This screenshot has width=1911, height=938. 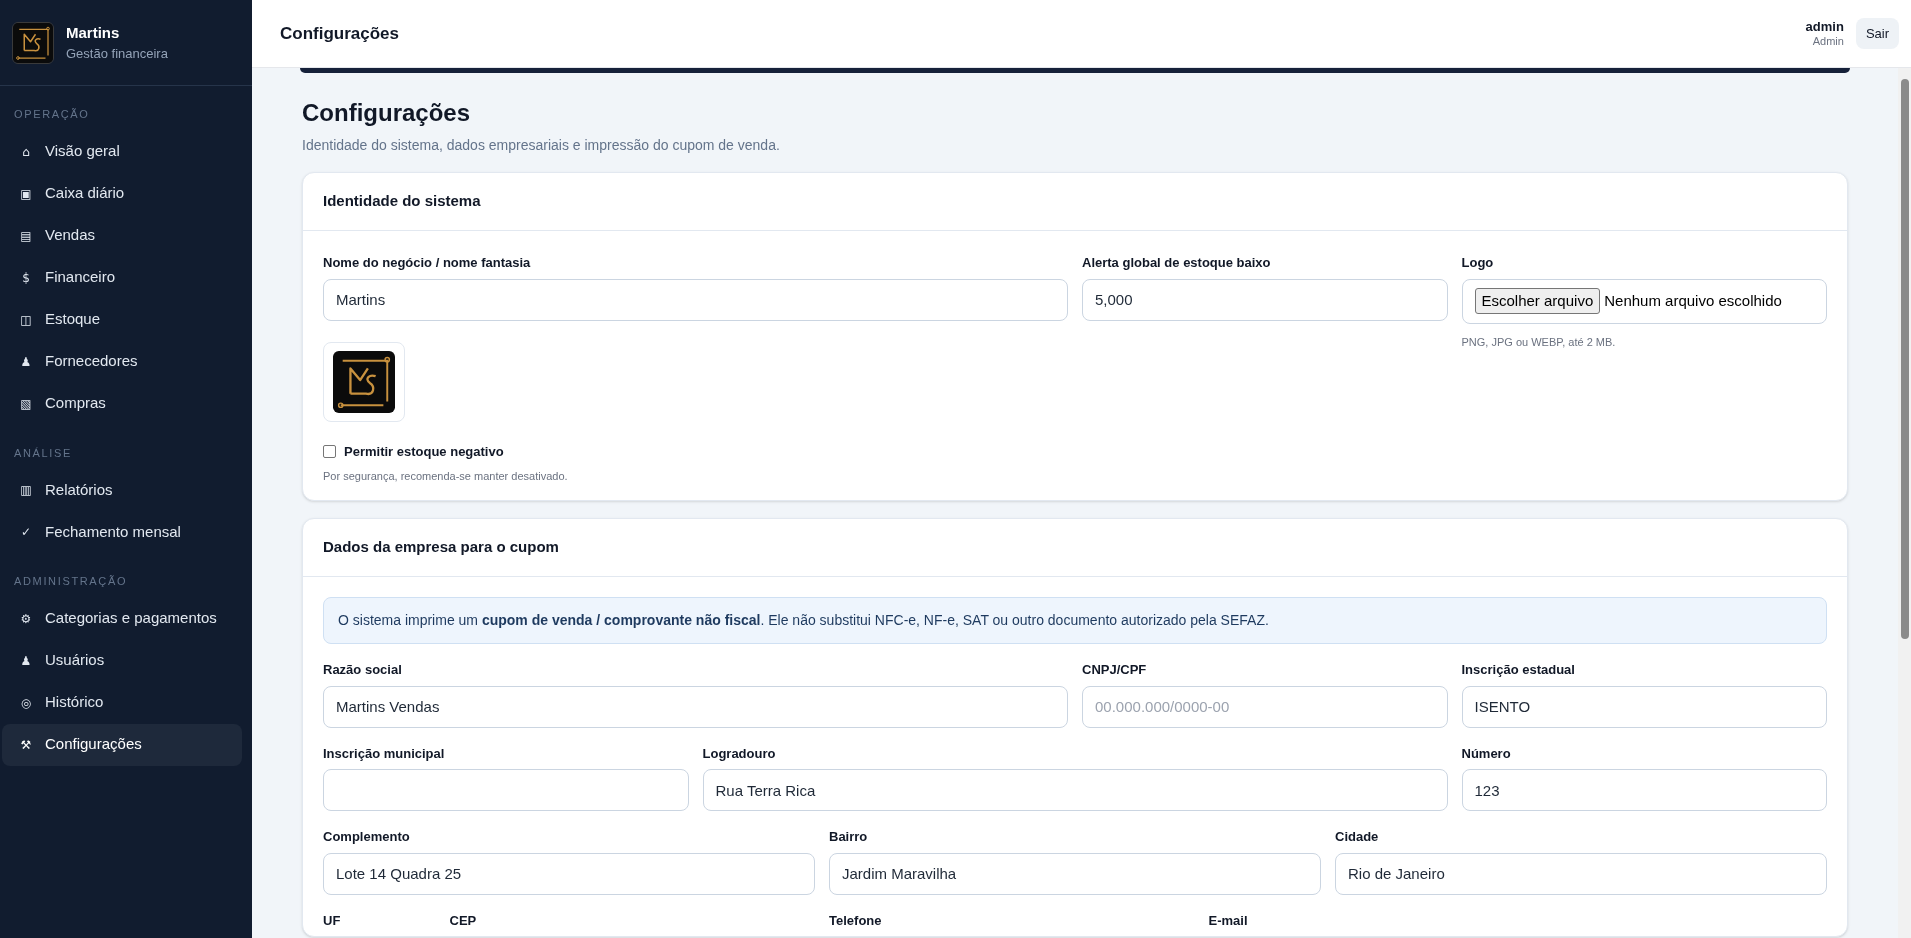 I want to click on nav-item: $ Financeiro, so click(x=122, y=277).